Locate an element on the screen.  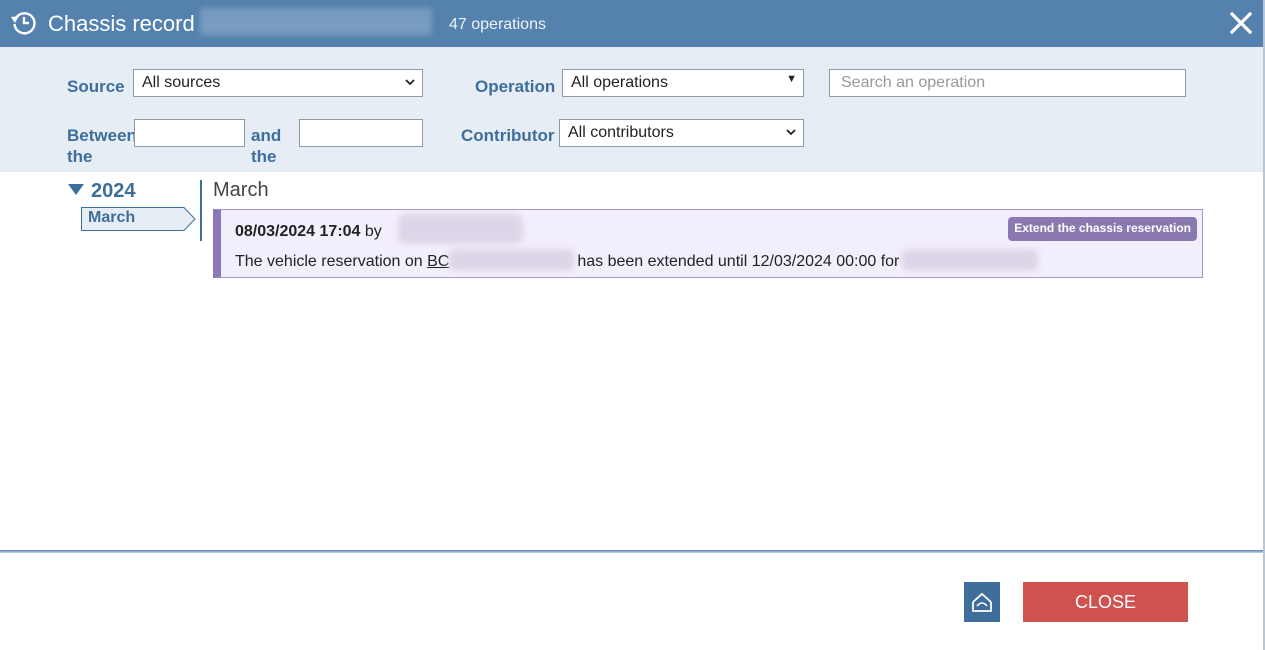
operation-type-badge: Extend the chassis reservation is located at coordinates (1102, 229).